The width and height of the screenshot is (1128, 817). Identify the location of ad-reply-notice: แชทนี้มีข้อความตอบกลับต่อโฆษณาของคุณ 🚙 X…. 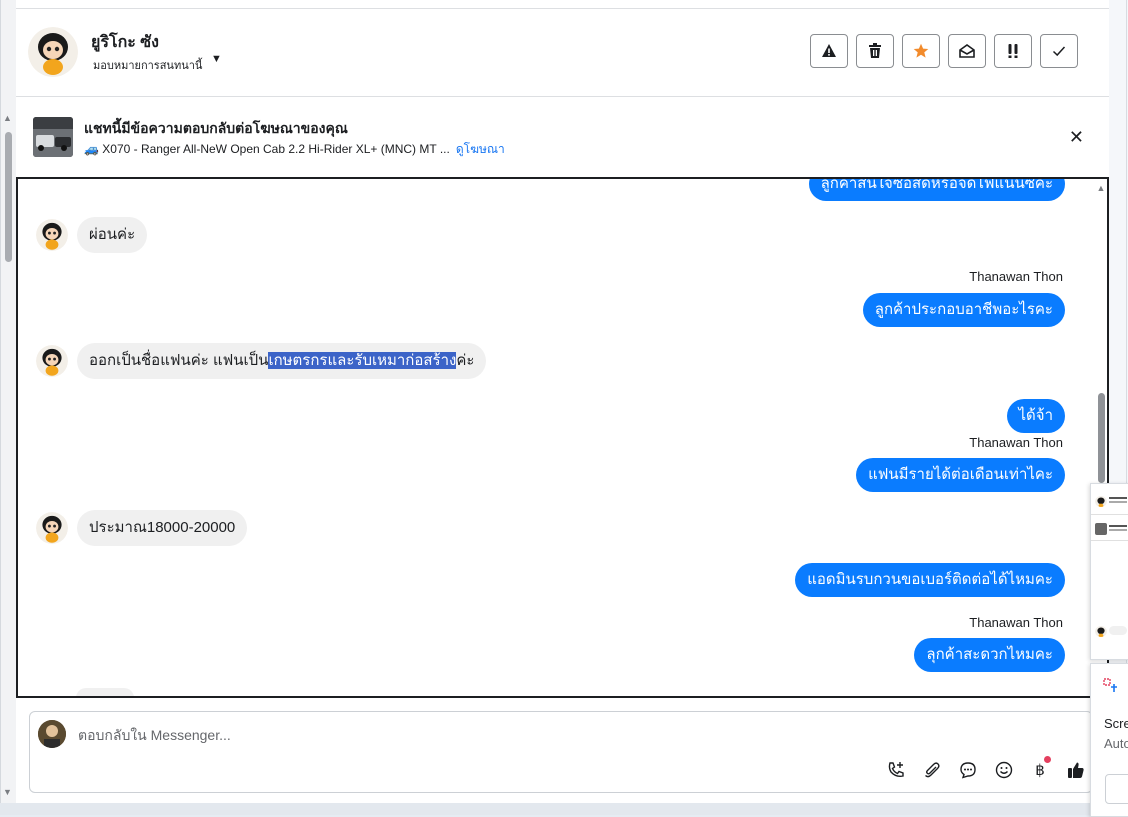
(563, 136).